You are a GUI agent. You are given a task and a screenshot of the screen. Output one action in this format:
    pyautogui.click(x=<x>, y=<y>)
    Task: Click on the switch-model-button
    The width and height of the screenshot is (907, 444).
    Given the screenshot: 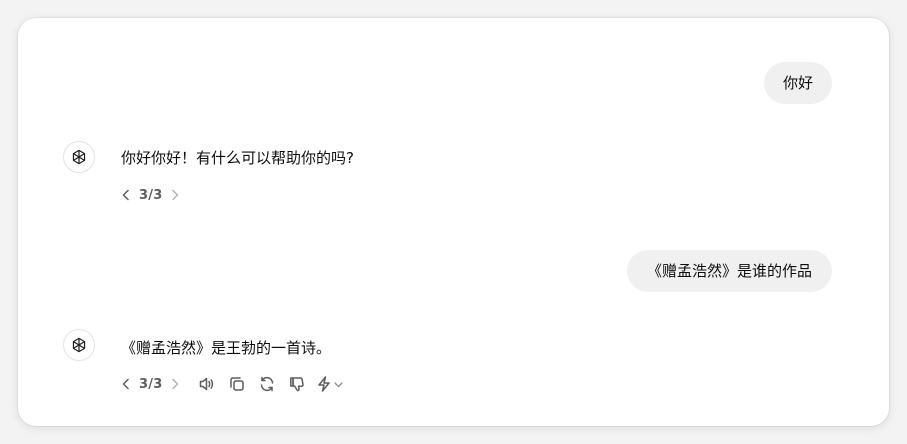 What is the action you would take?
    pyautogui.click(x=330, y=384)
    